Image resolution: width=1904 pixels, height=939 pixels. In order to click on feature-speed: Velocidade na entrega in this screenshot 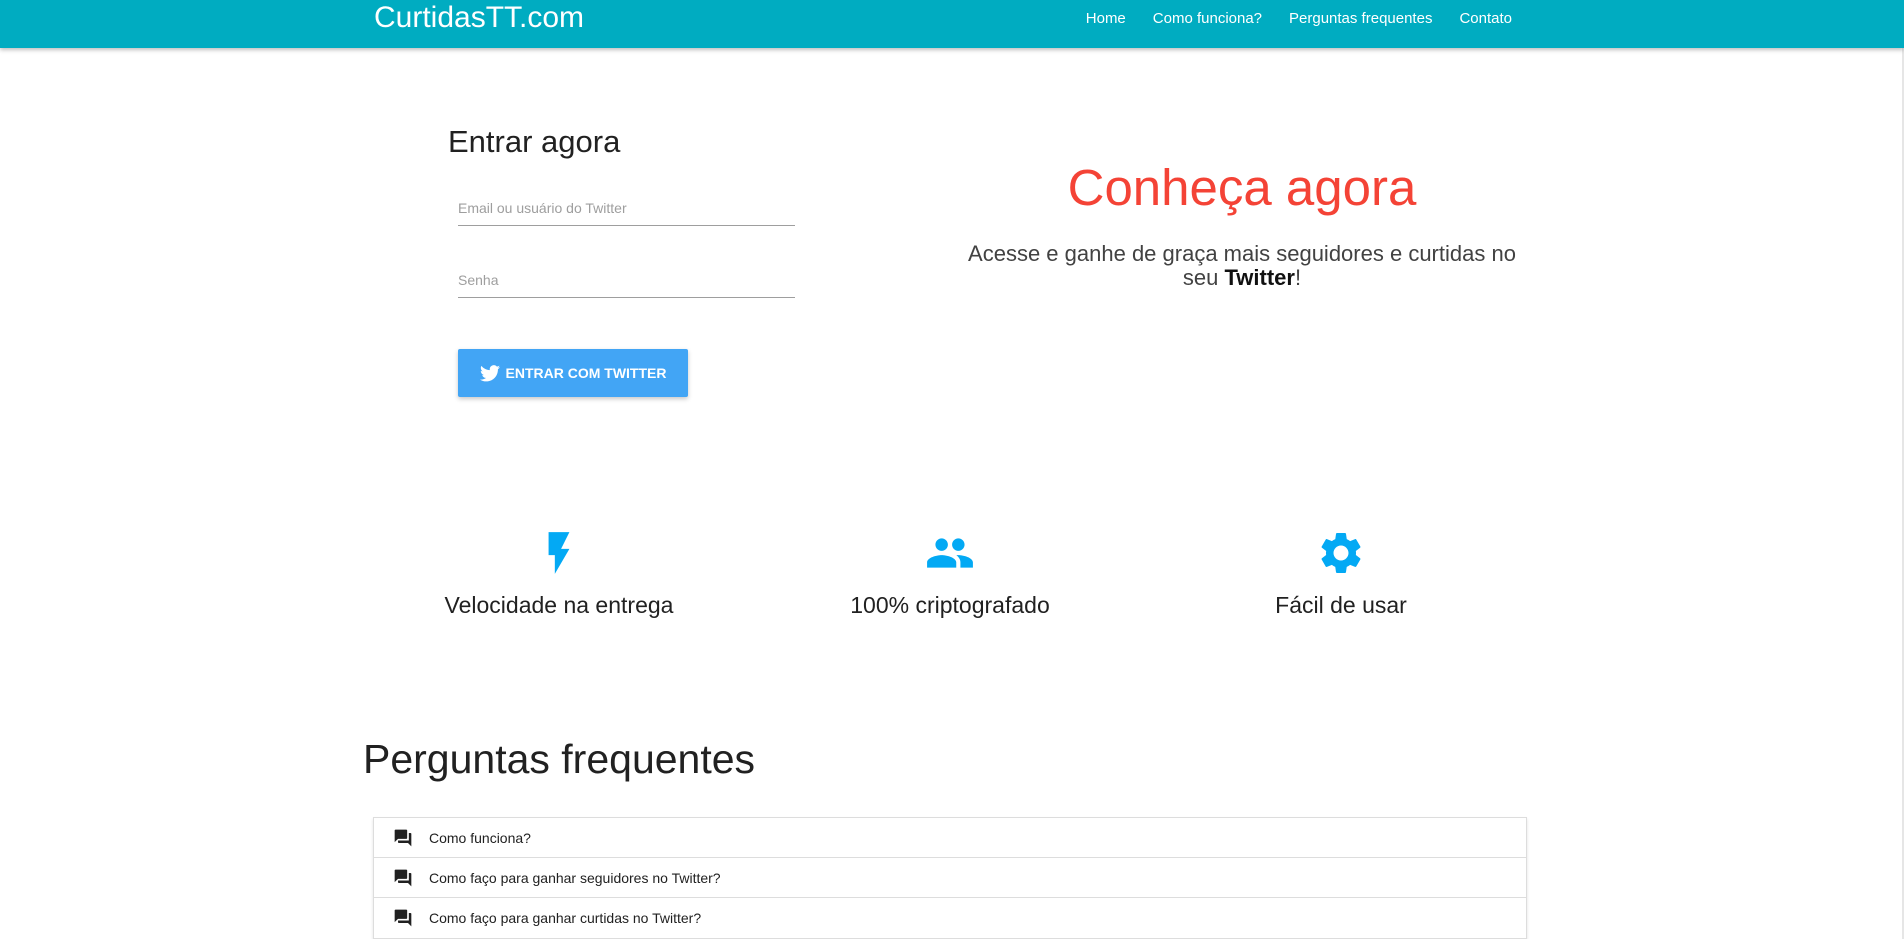, I will do `click(559, 573)`.